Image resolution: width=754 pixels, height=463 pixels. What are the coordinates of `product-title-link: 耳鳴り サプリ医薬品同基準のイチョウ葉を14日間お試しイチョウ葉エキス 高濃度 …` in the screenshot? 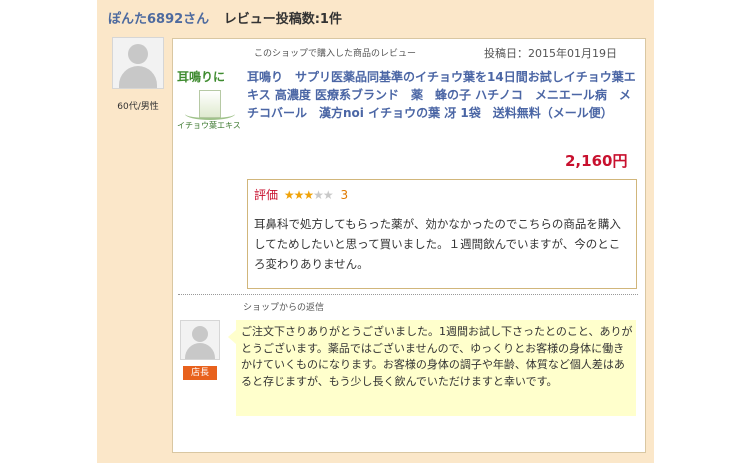 It's located at (442, 95).